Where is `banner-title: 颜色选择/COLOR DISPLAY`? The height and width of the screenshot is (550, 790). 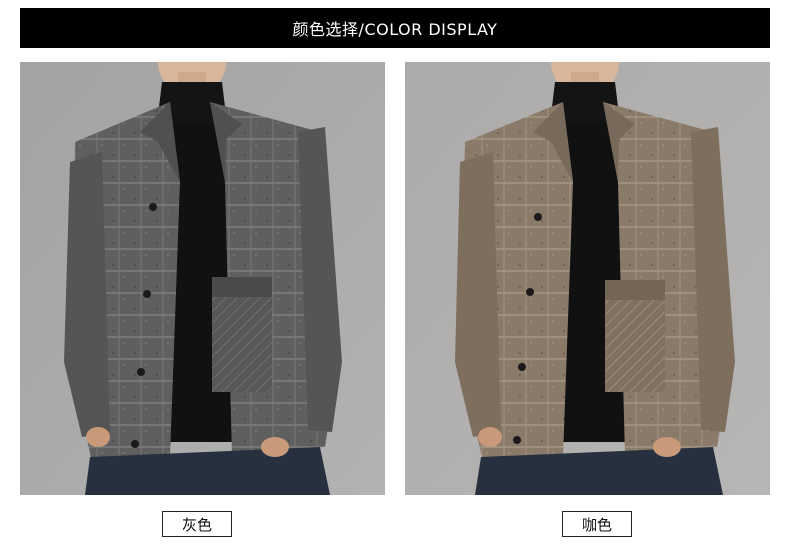 banner-title: 颜色选择/COLOR DISPLAY is located at coordinates (395, 29).